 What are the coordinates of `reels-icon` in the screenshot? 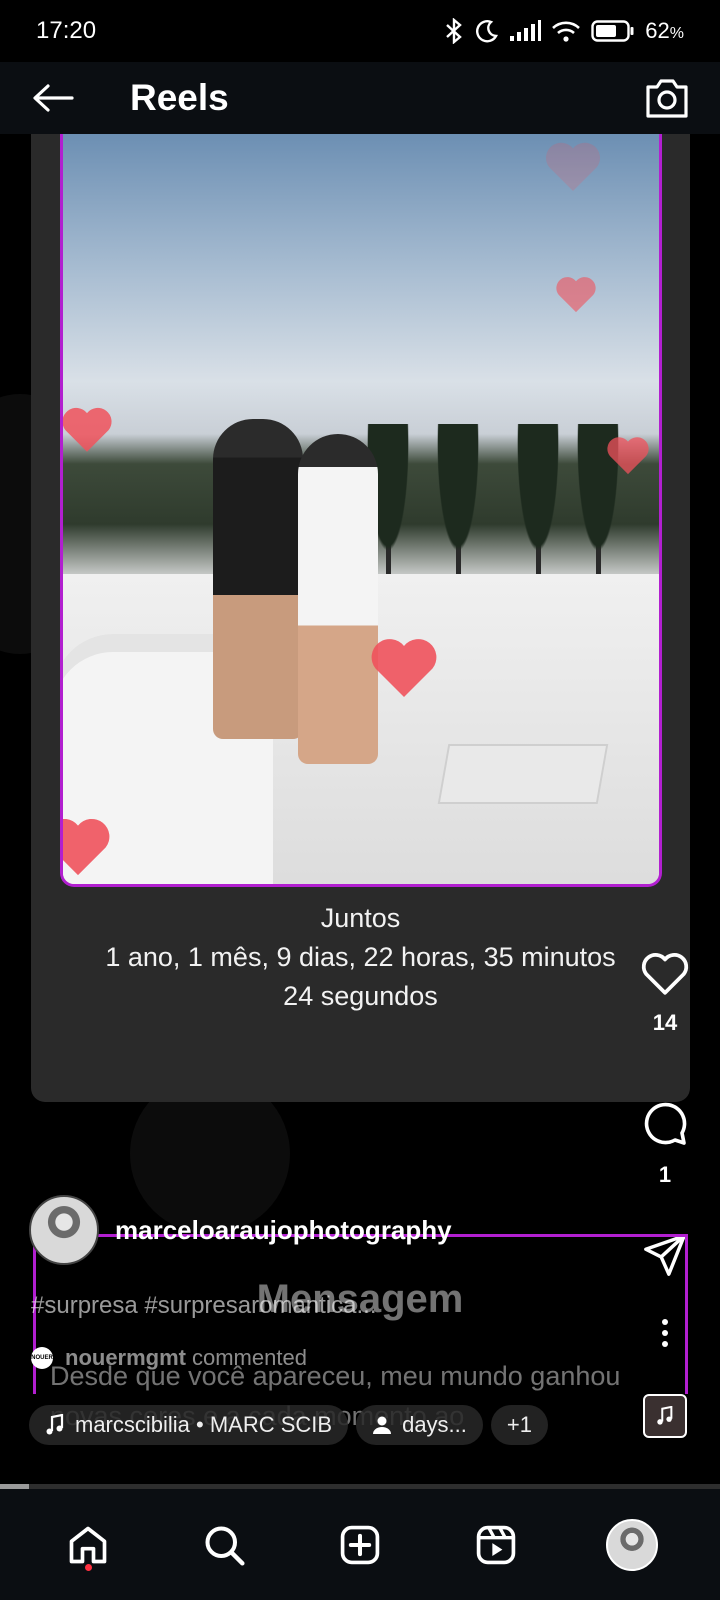 It's located at (496, 1544).